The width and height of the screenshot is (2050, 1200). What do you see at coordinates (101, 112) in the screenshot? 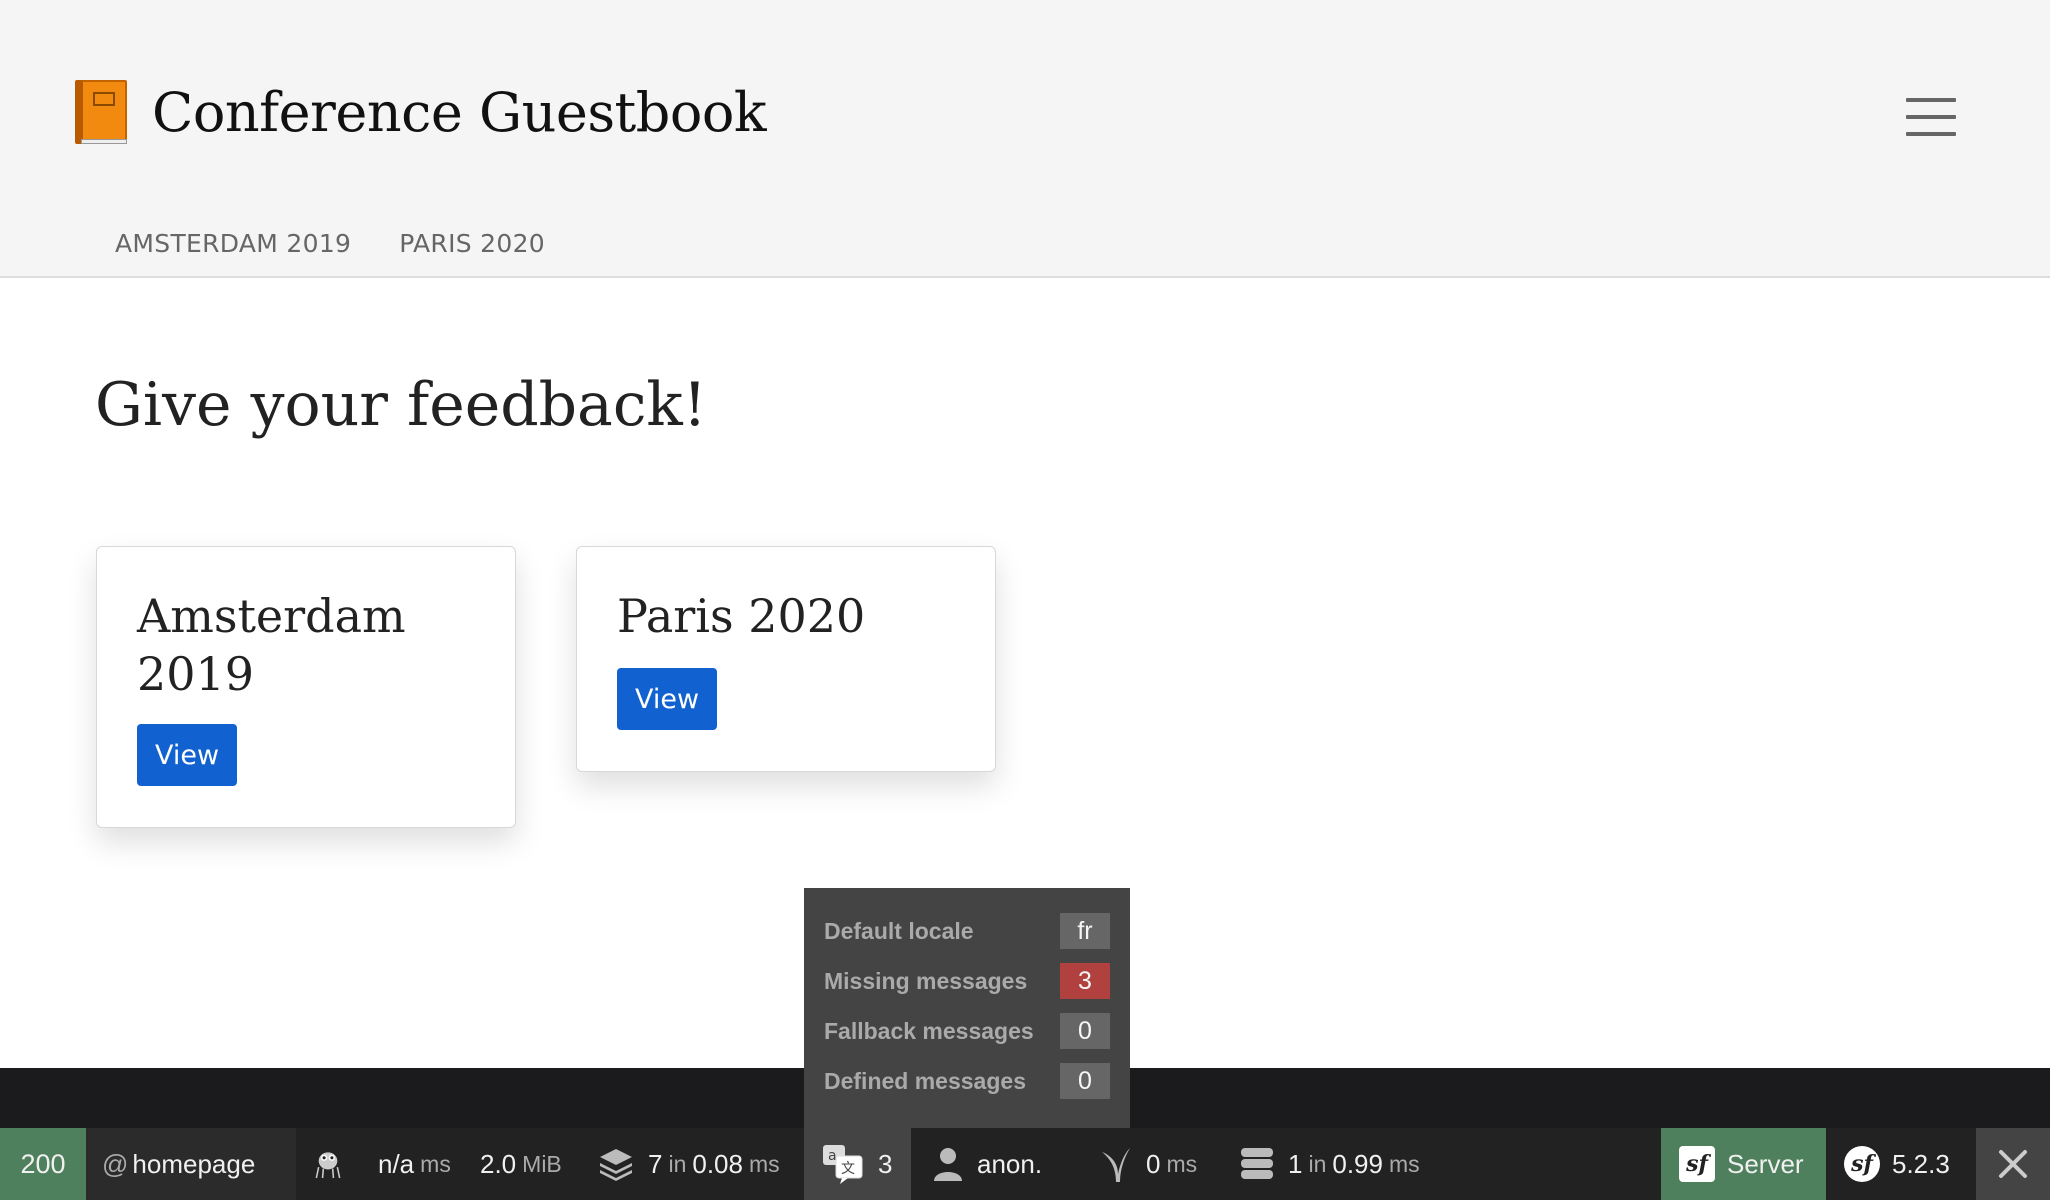
I see `orange-book-icon` at bounding box center [101, 112].